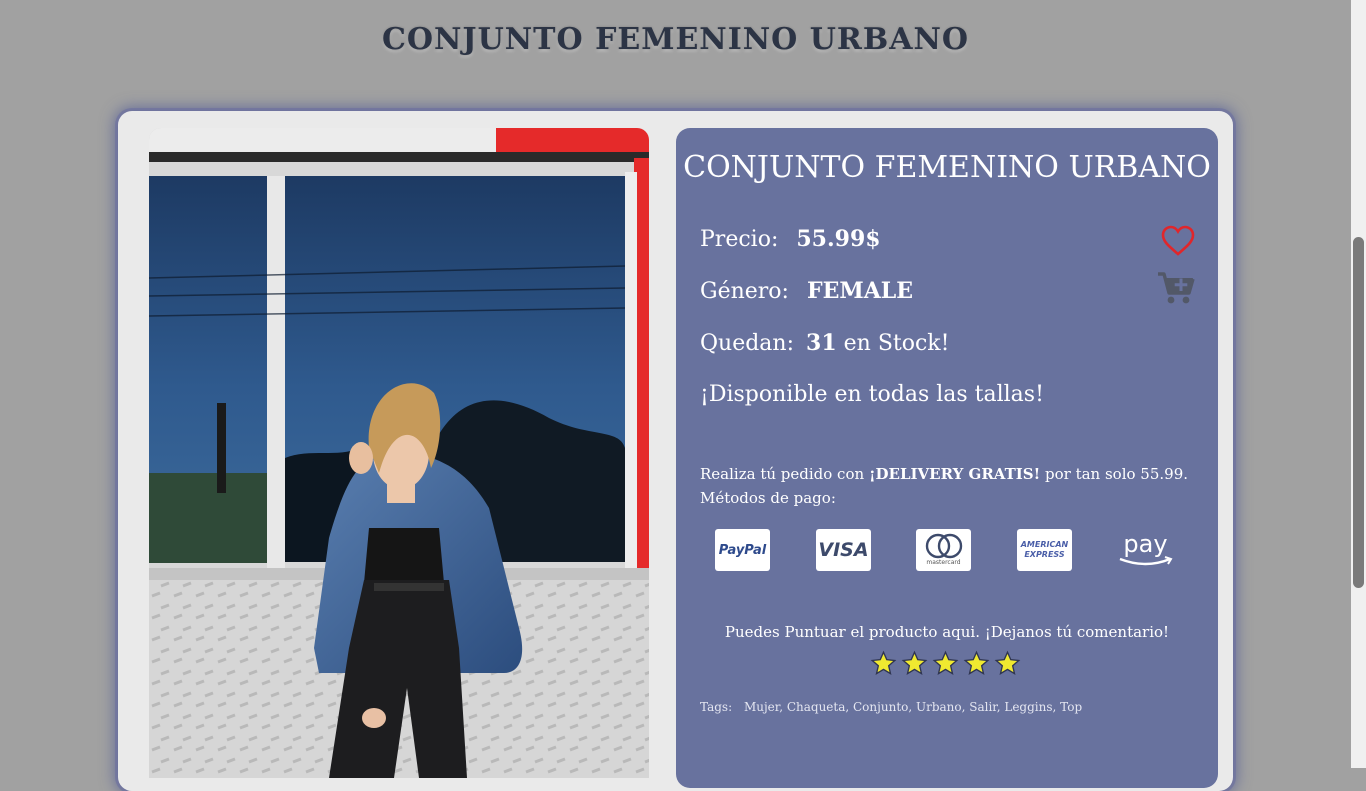 Image resolution: width=1366 pixels, height=791 pixels. Describe the element at coordinates (790, 239) in the screenshot. I see `price-row: Precio: 55.99$` at that location.